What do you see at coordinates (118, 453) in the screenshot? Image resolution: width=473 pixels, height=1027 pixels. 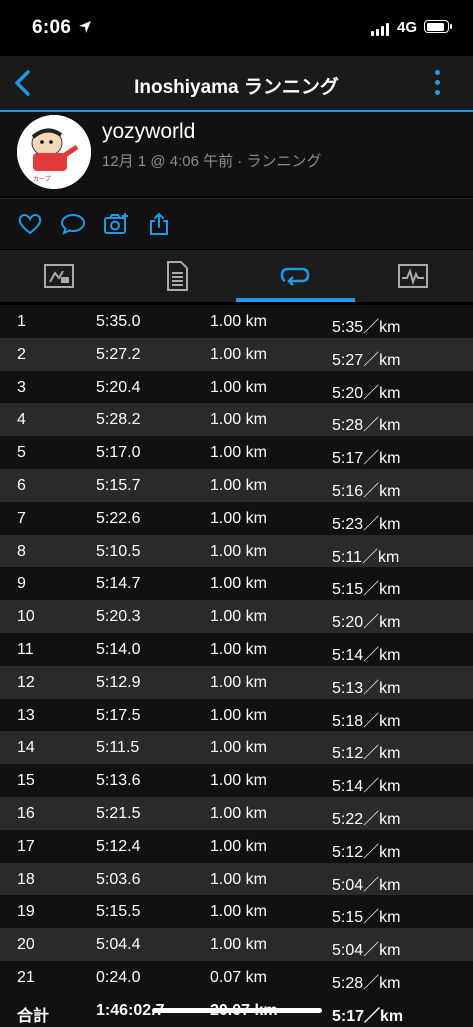 I see `lap-time: 5:17.0` at bounding box center [118, 453].